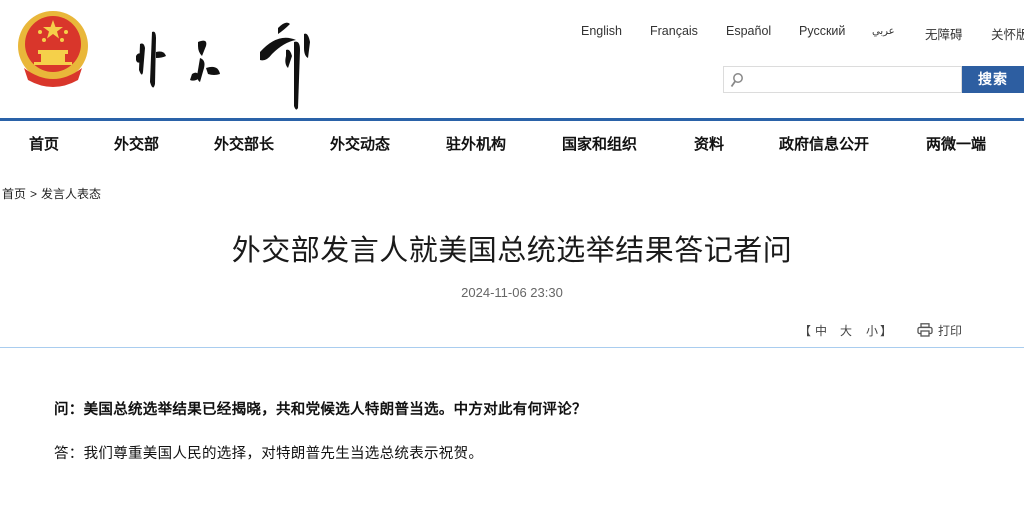 The width and height of the screenshot is (1024, 515). Describe the element at coordinates (136, 143) in the screenshot. I see `nav-item-ministry: 外交部` at that location.